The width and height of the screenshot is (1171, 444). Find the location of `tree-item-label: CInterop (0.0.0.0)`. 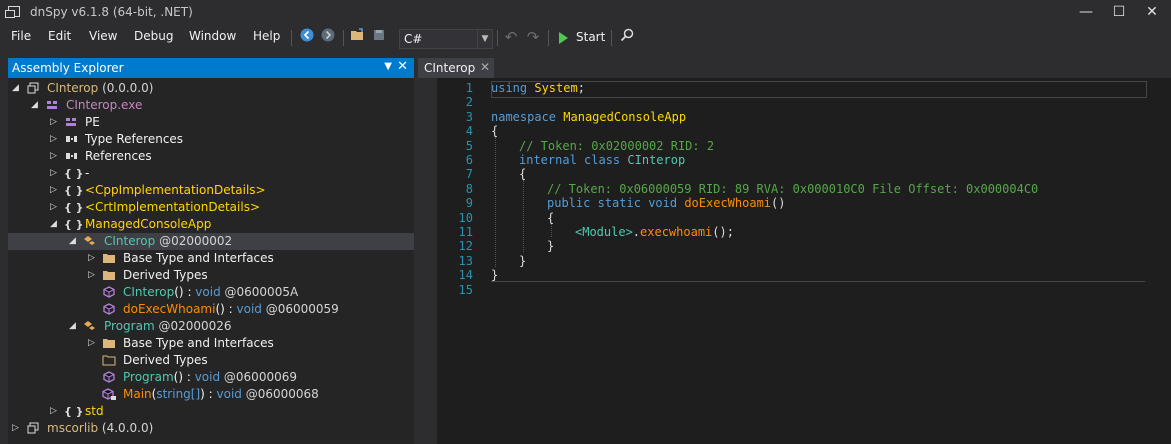

tree-item-label: CInterop (0.0.0.0) is located at coordinates (100, 88).